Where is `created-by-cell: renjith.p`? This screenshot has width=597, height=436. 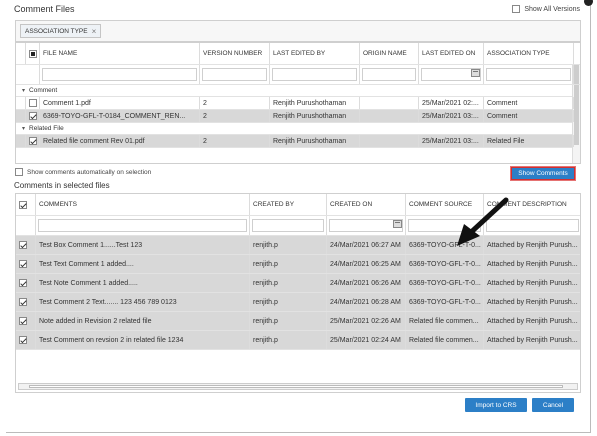
created-by-cell: renjith.p is located at coordinates (288, 321).